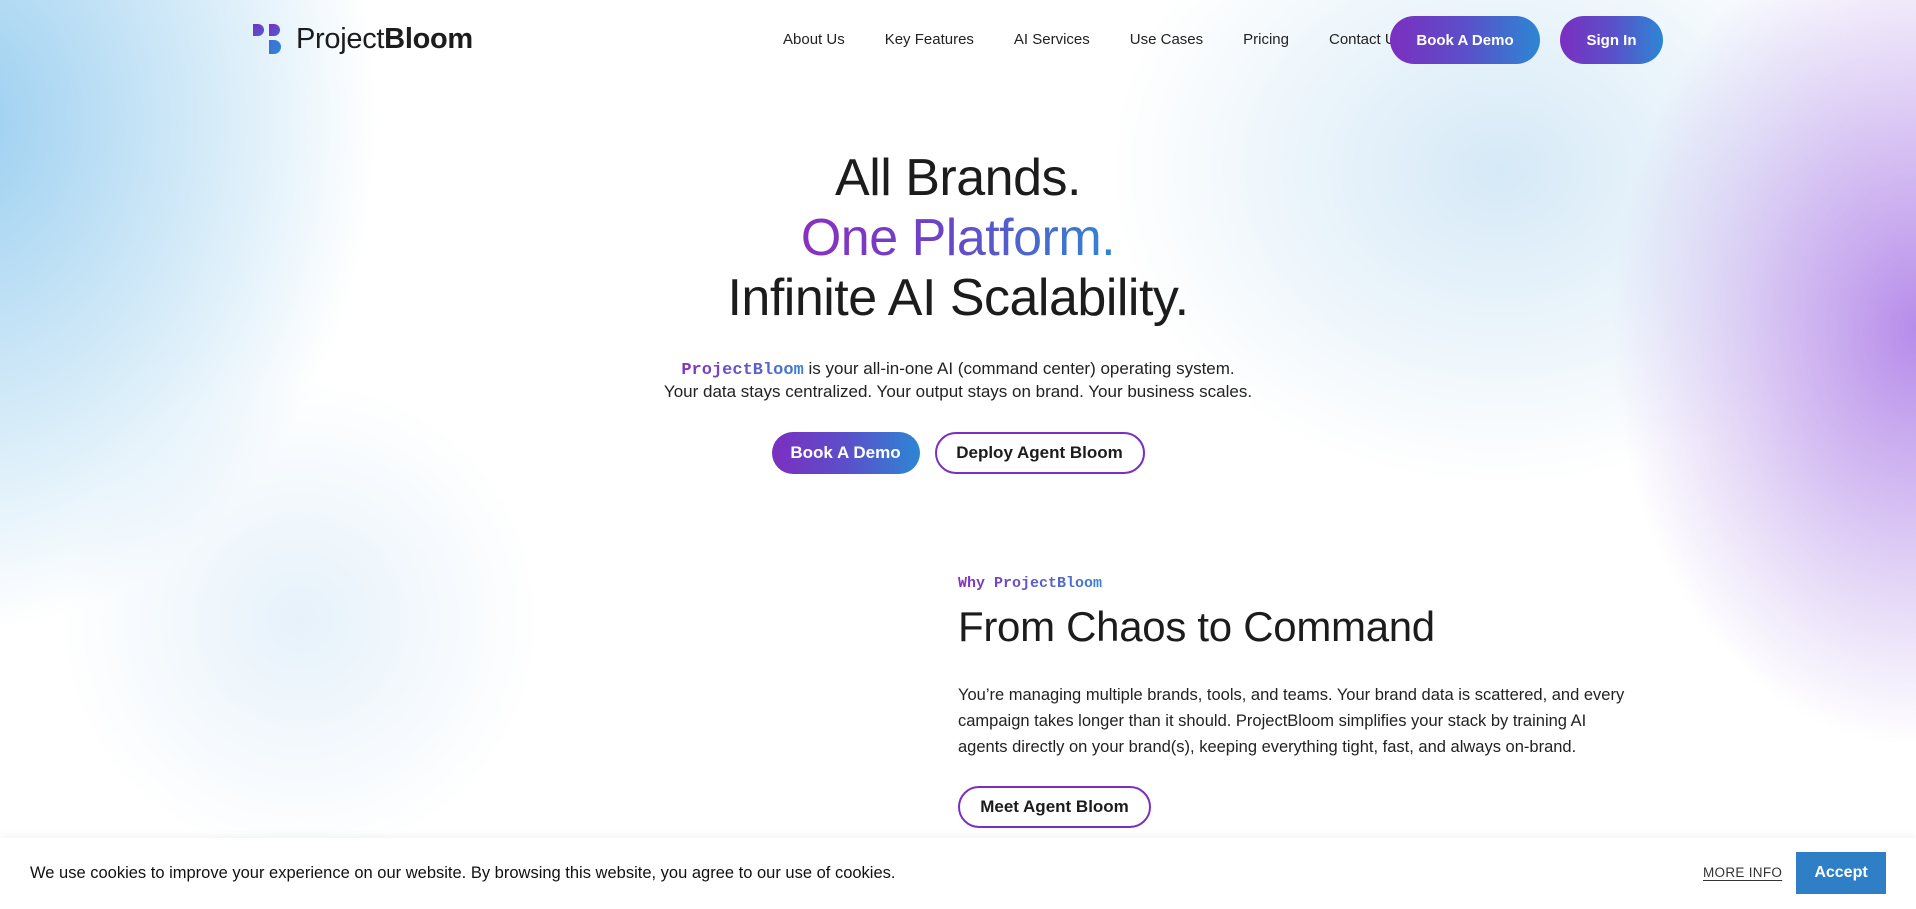 Image resolution: width=1916 pixels, height=909 pixels. I want to click on cookie-accept-button: Accept, so click(1841, 873).